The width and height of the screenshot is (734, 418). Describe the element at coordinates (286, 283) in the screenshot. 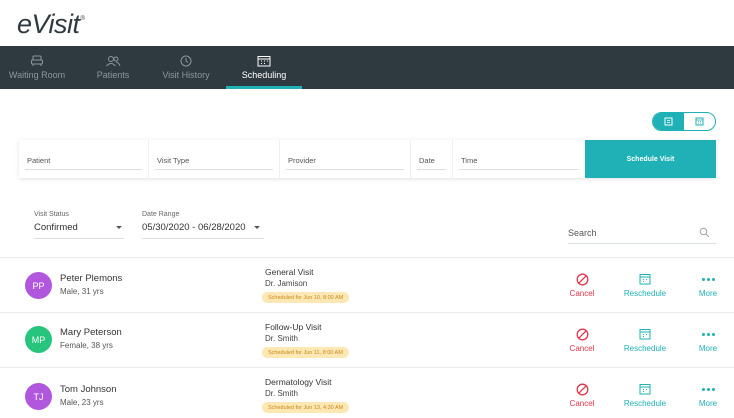

I see `visit-doctor: Dr. Jamison` at that location.